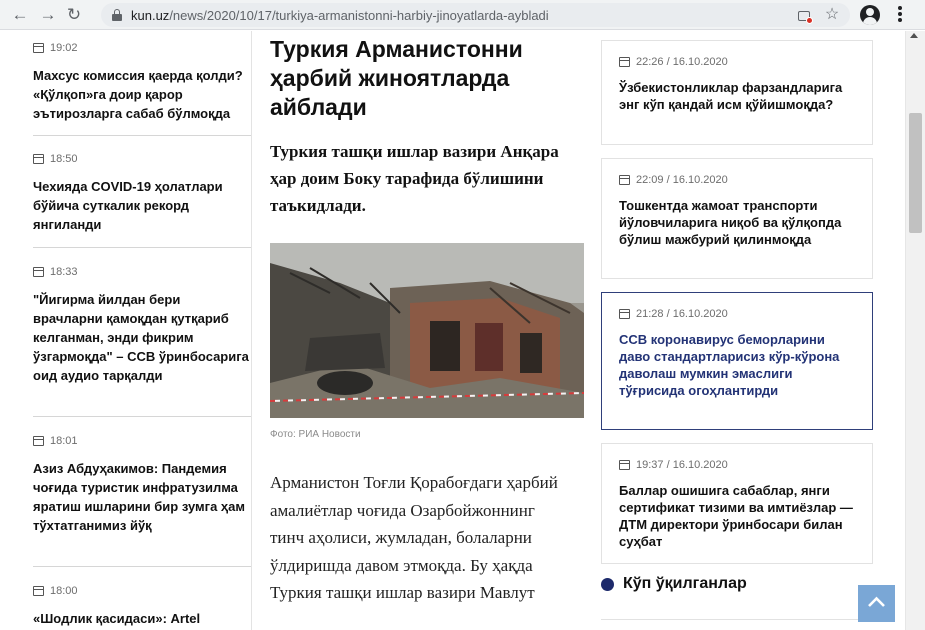 The width and height of the screenshot is (925, 630). Describe the element at coordinates (64, 441) in the screenshot. I see `feed-time: 18:01` at that location.